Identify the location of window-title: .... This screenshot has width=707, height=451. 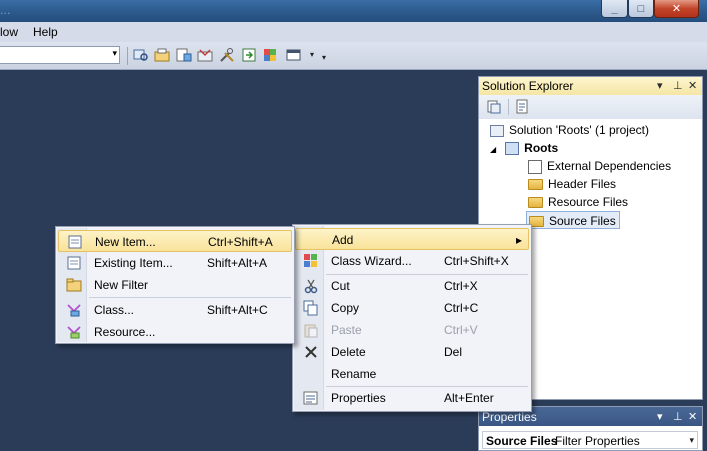
(5, 10).